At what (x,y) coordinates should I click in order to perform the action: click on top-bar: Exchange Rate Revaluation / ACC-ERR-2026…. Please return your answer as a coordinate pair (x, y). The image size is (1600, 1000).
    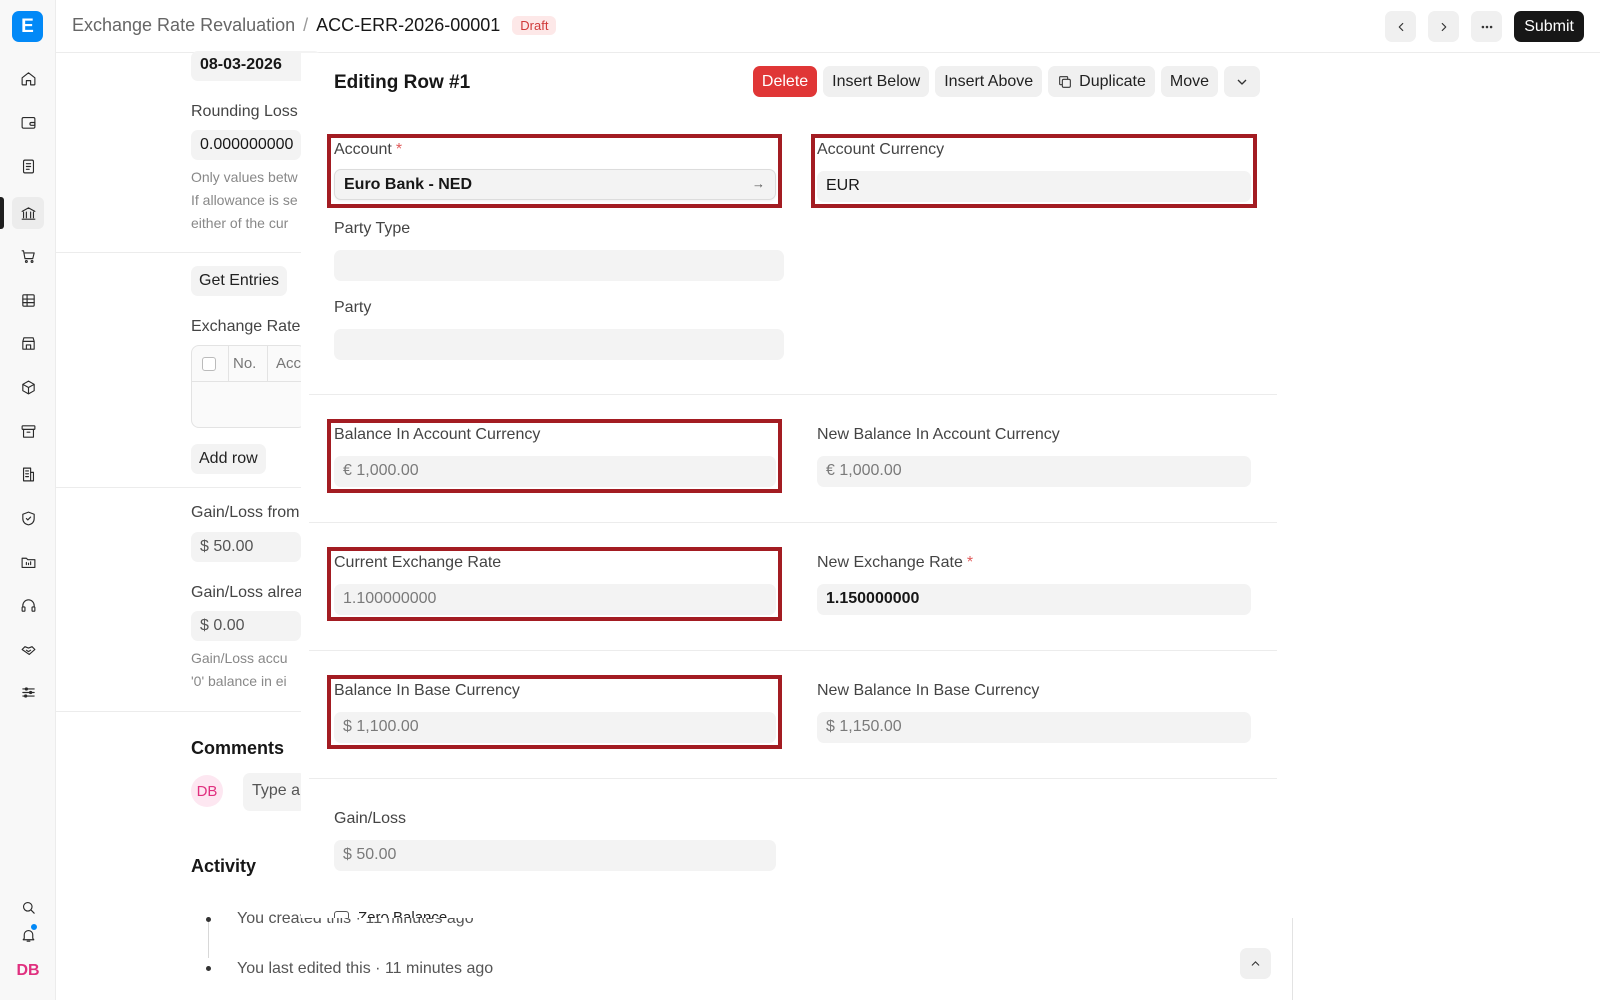
    Looking at the image, I should click on (828, 26).